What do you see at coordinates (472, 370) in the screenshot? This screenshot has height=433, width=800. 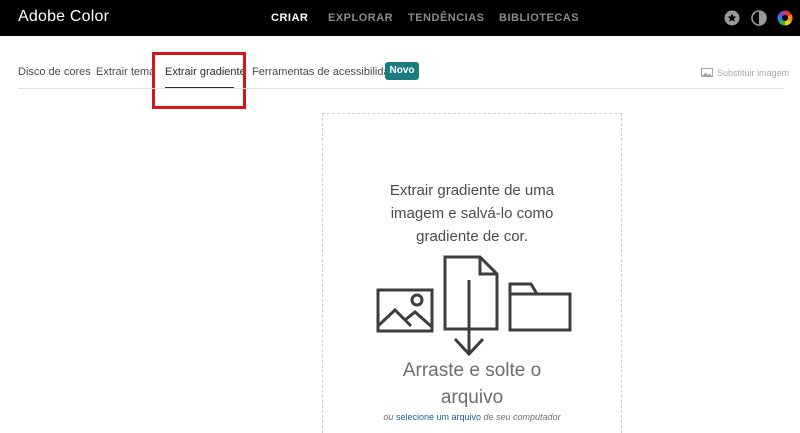 I see `drag-line: Arraste e solte o` at bounding box center [472, 370].